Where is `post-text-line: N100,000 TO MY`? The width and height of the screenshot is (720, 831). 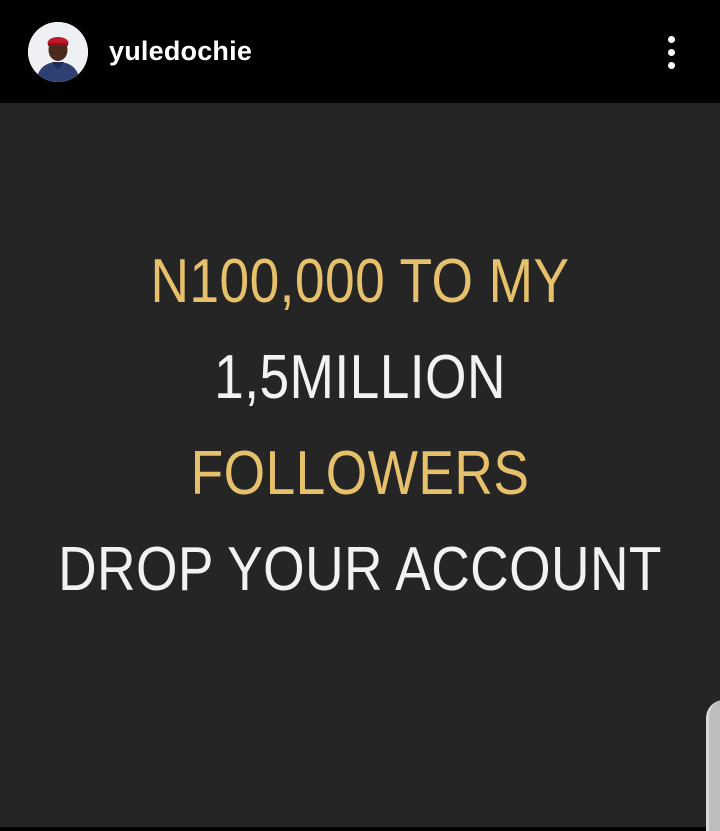
post-text-line: N100,000 TO MY is located at coordinates (360, 281).